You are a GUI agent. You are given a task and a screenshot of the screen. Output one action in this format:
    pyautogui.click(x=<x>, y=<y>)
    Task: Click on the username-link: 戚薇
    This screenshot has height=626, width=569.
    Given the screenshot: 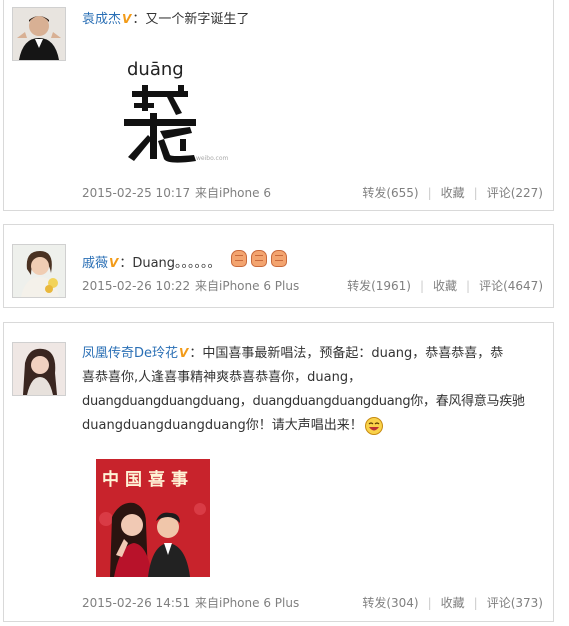 What is the action you would take?
    pyautogui.click(x=95, y=263)
    